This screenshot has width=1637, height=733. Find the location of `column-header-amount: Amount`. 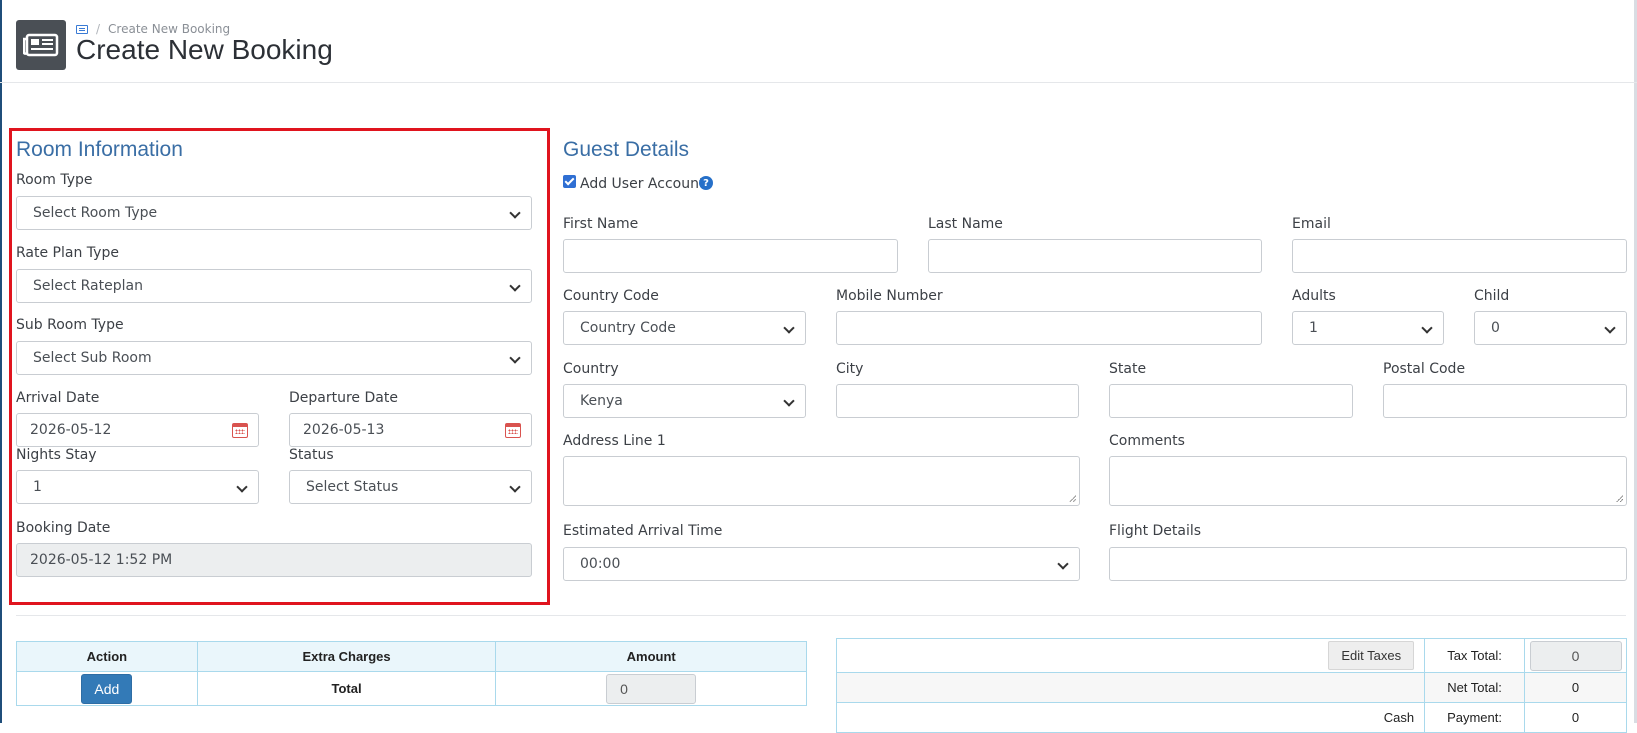

column-header-amount: Amount is located at coordinates (651, 656).